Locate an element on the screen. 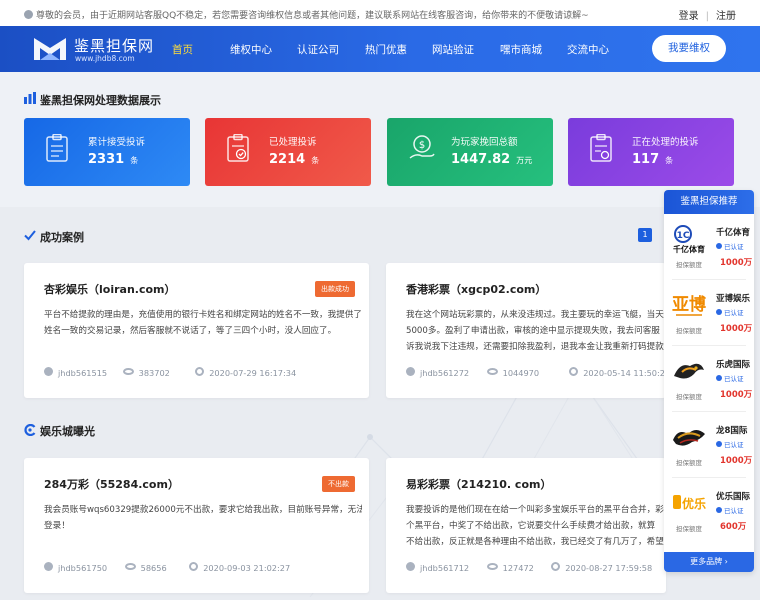 The image size is (760, 600). nav-item-hot-offers: 热门优惠 is located at coordinates (386, 49).